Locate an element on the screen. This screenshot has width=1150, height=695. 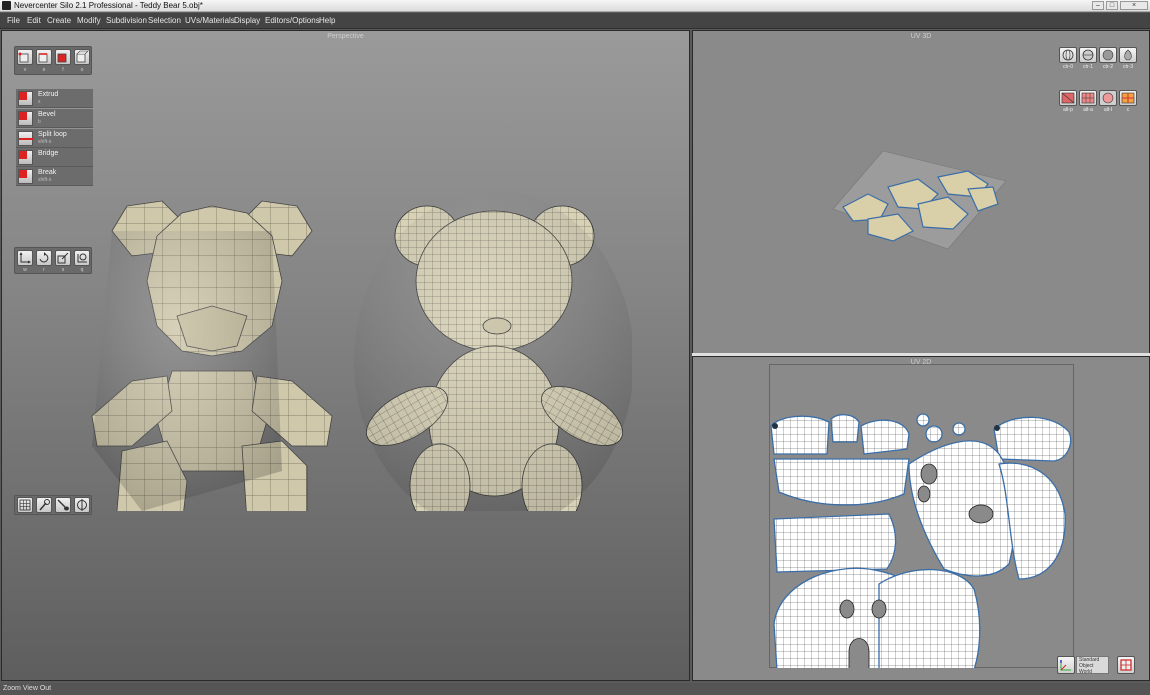
menu-editors-options: Editors/Options is located at coordinates (292, 21).